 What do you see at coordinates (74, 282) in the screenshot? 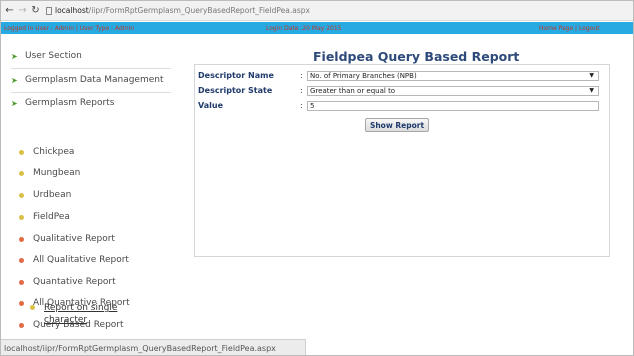
I see `sidebar-item-label: Quantative Report` at bounding box center [74, 282].